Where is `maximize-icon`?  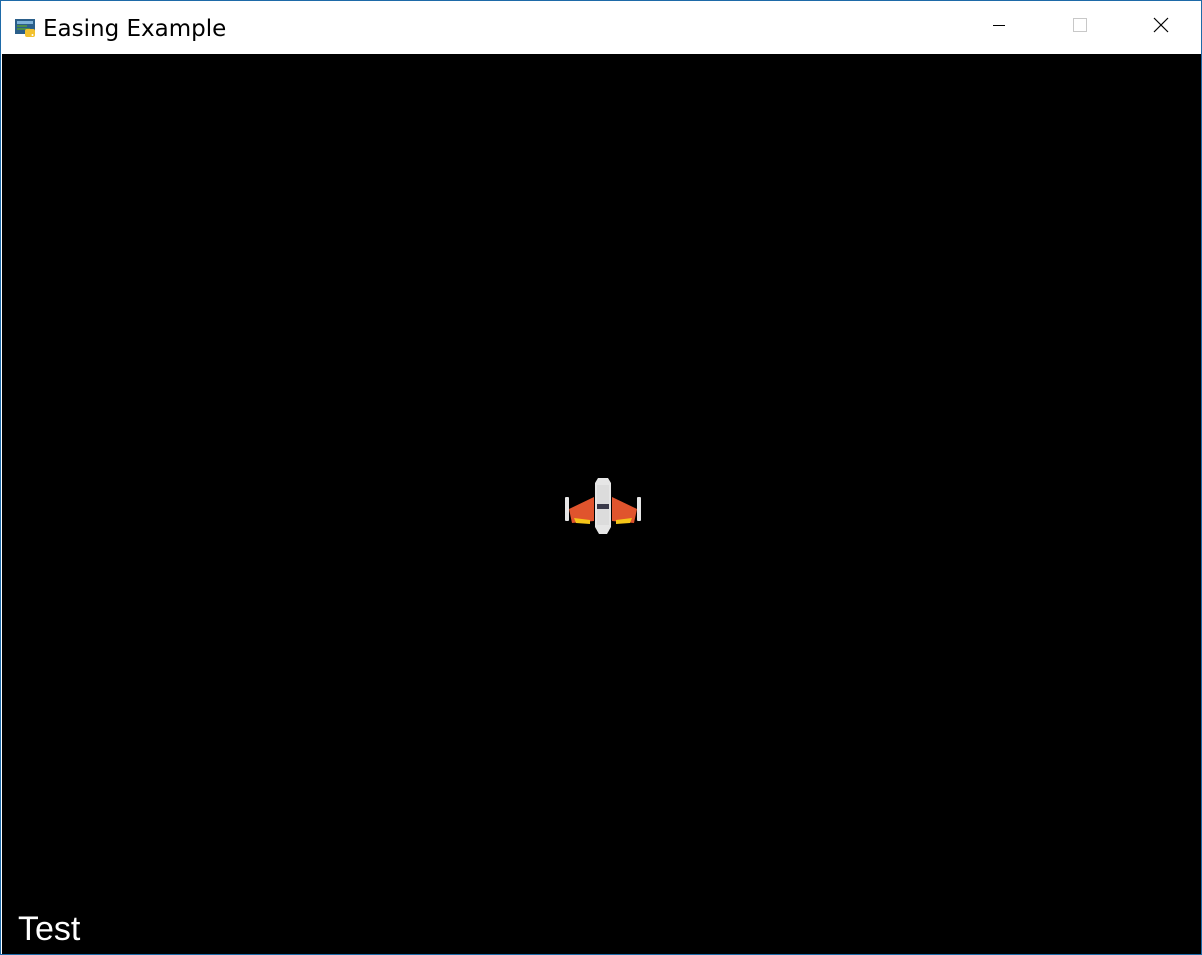
maximize-icon is located at coordinates (1080, 27).